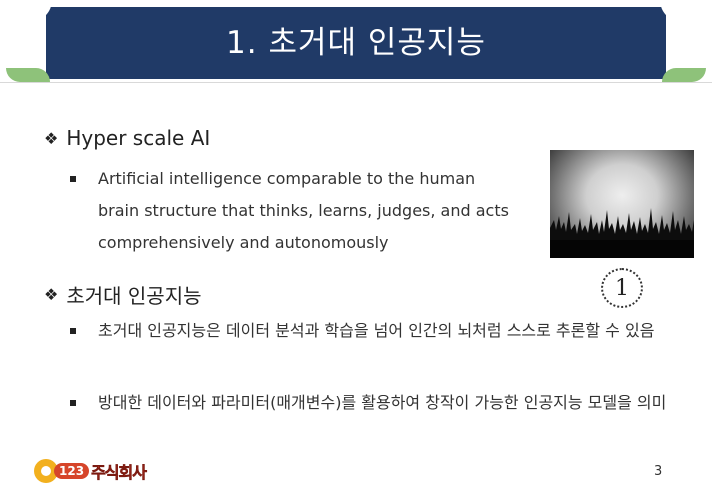 Image resolution: width=712 pixels, height=492 pixels. What do you see at coordinates (119, 473) in the screenshot?
I see `logo-text: 주식회사` at bounding box center [119, 473].